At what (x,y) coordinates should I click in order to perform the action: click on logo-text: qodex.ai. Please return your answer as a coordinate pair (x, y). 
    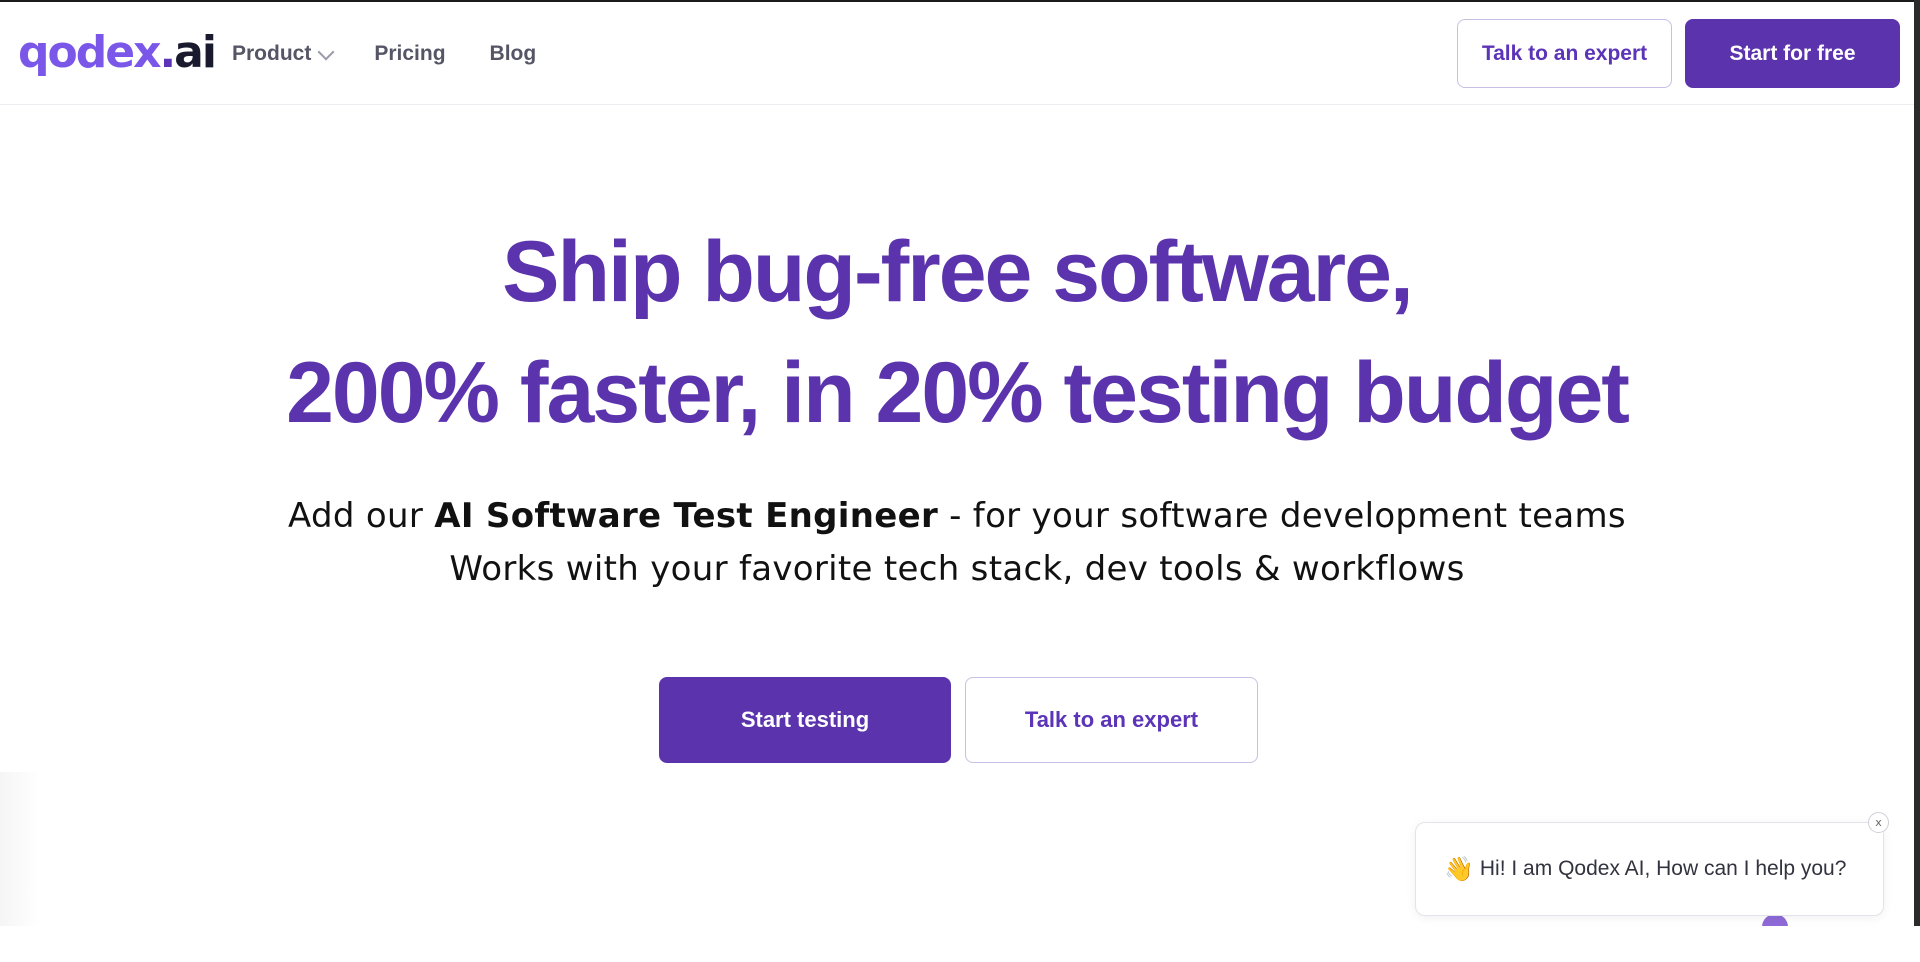
    Looking at the image, I should click on (117, 52).